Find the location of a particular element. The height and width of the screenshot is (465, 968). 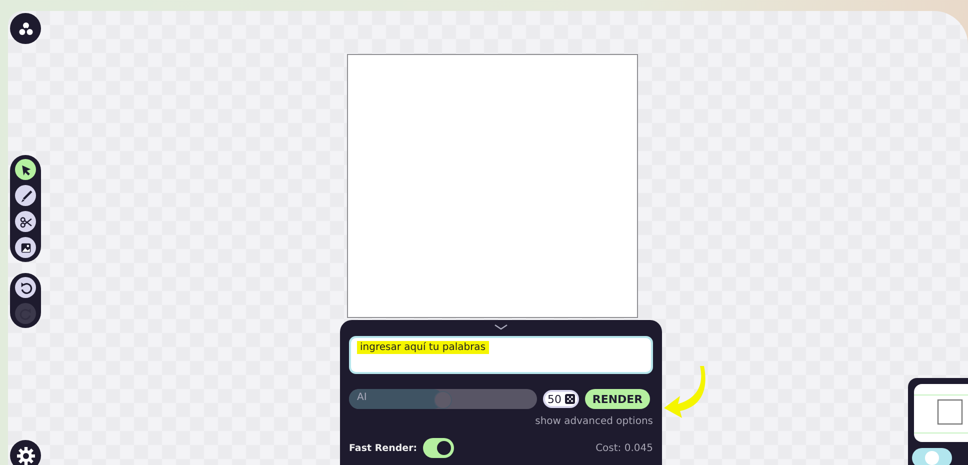

image-tool-button is located at coordinates (25, 247).